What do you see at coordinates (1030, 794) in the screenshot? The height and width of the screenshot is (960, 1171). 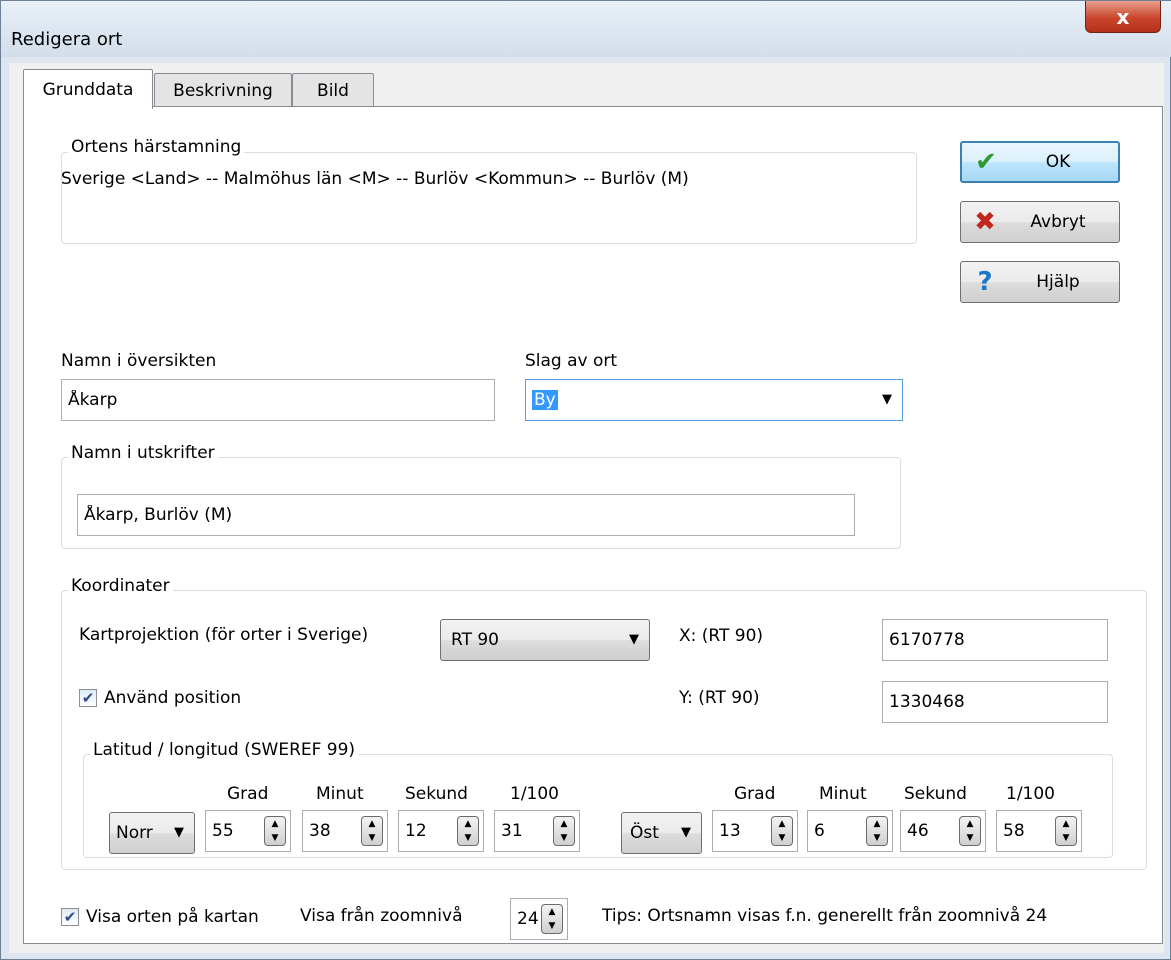 I see `lon-header-hundredths: 1/100` at bounding box center [1030, 794].